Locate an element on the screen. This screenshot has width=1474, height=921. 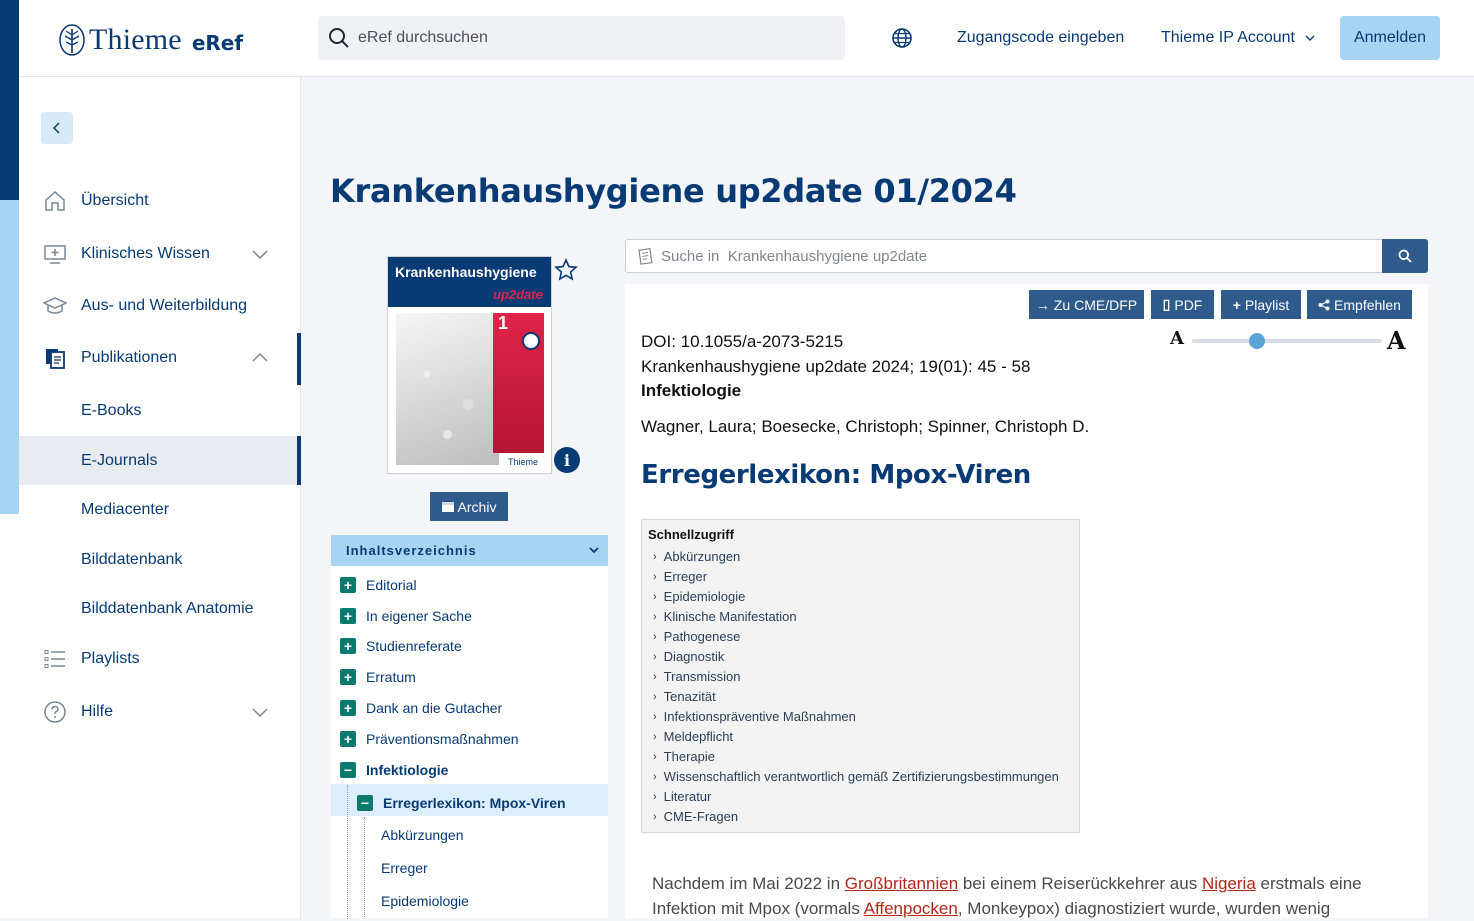
toc-item-in-eigener-sache: + In eigener Sache is located at coordinates (406, 616).